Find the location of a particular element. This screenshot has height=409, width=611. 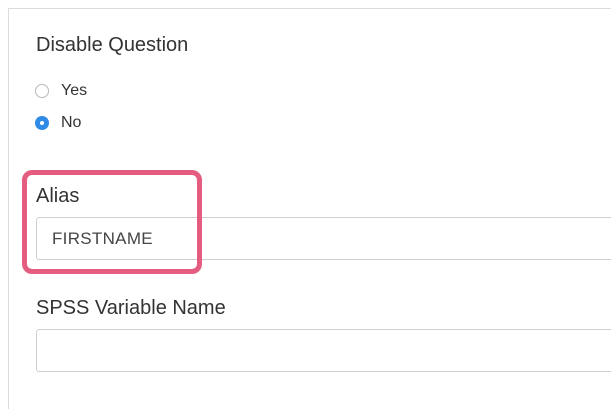

alias-label: Alias is located at coordinates (58, 196).